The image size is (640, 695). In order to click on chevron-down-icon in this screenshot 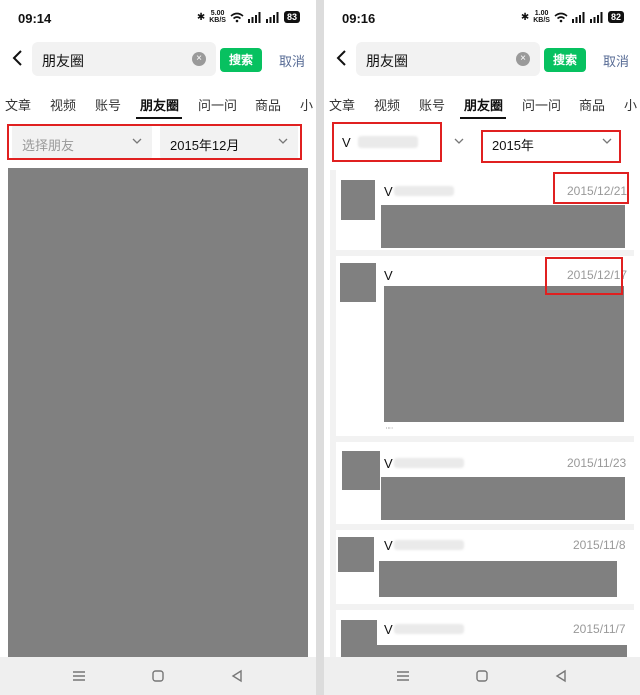, I will do `click(459, 141)`.